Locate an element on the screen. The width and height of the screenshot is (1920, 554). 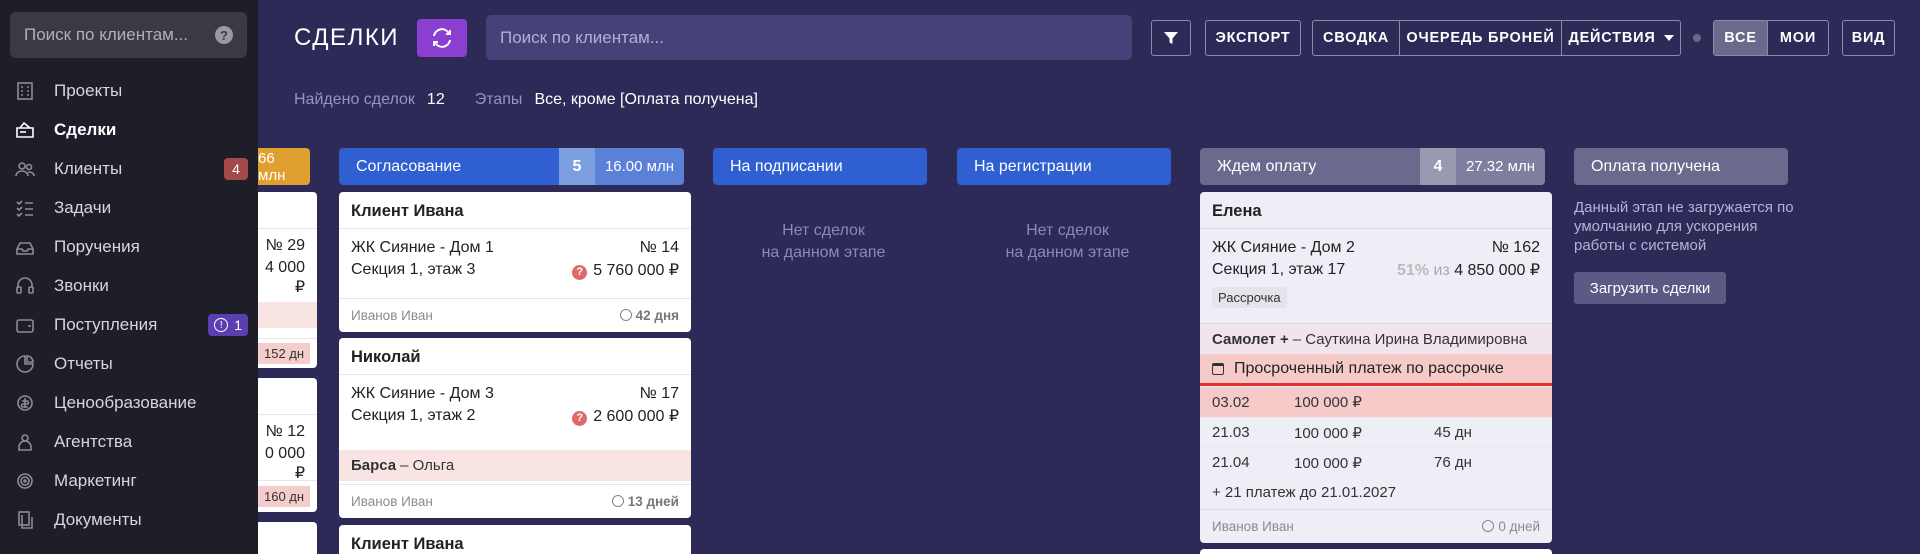
deal-price: 5 760 000 ₽ is located at coordinates (636, 270).